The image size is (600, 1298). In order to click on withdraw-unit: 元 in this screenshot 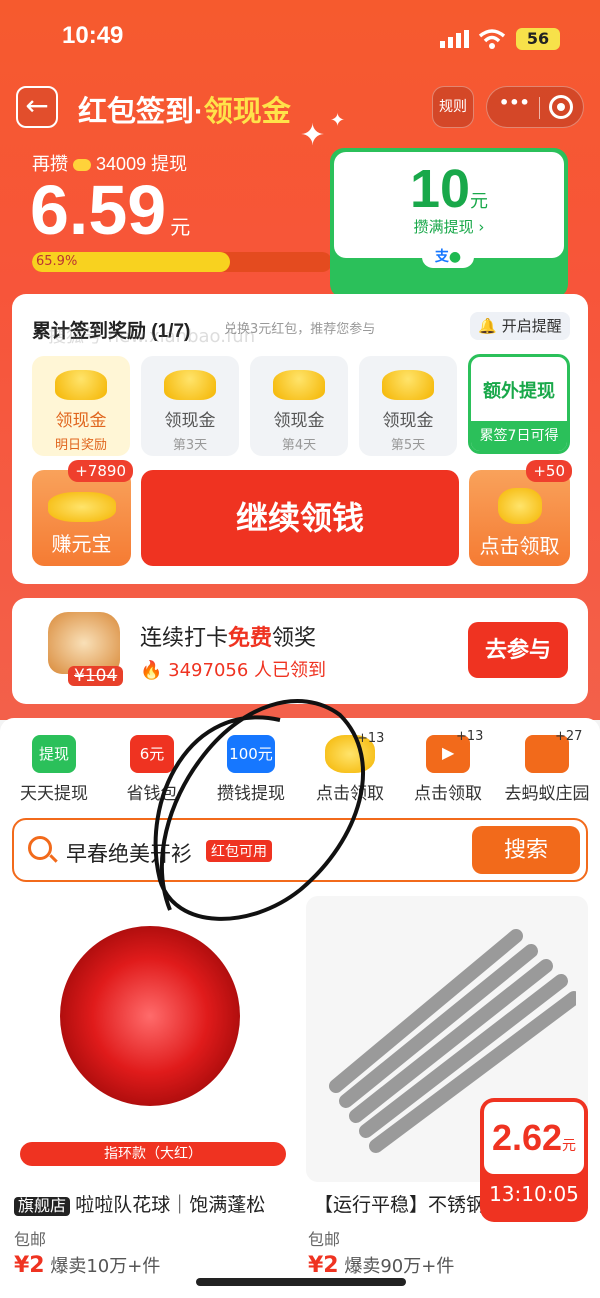, I will do `click(479, 201)`.